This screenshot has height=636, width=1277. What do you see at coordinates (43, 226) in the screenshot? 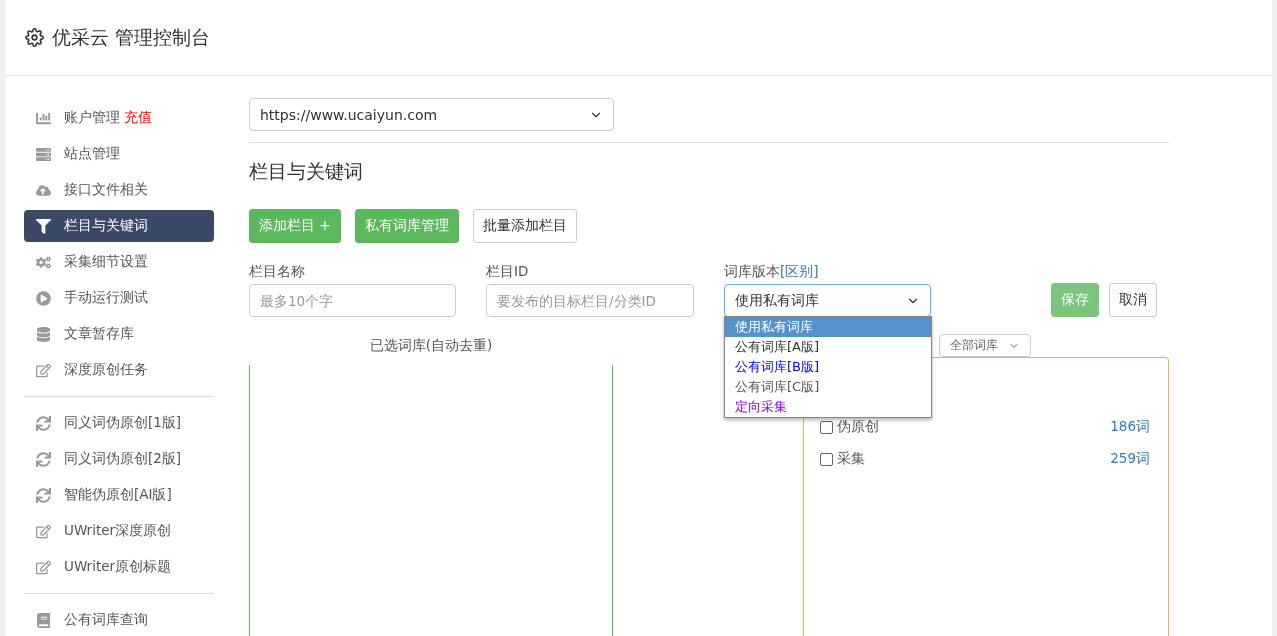
I see `filter-icon` at bounding box center [43, 226].